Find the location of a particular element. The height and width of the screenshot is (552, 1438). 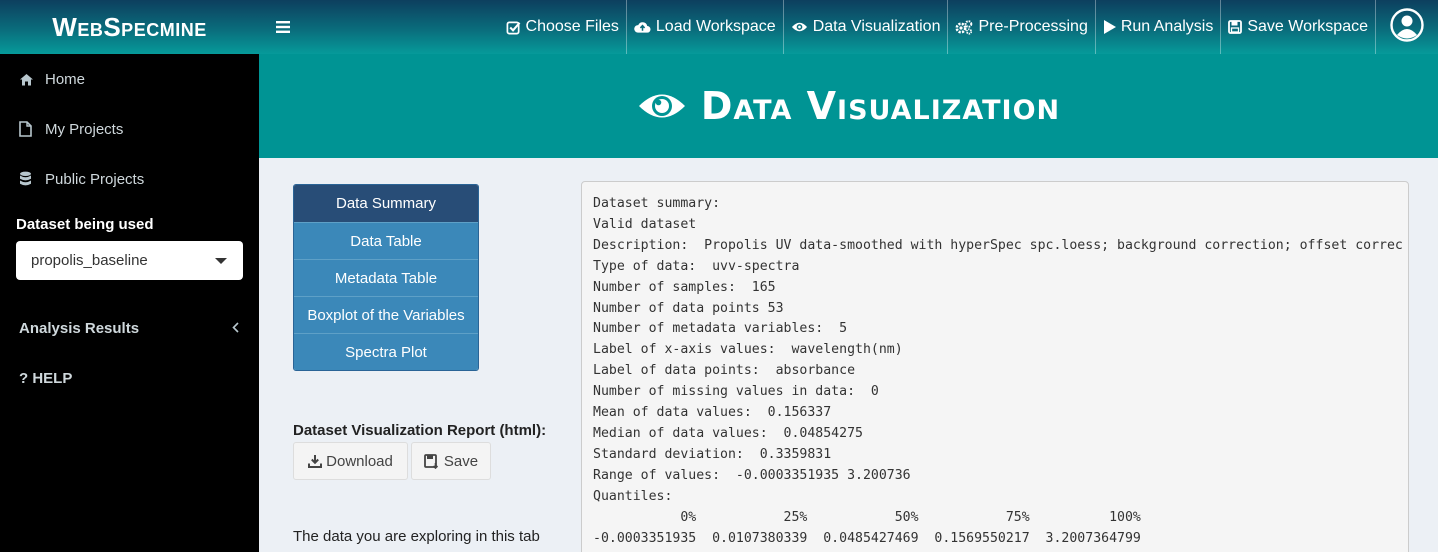

report-label: Dataset Visualization Report (html): is located at coordinates (420, 430).